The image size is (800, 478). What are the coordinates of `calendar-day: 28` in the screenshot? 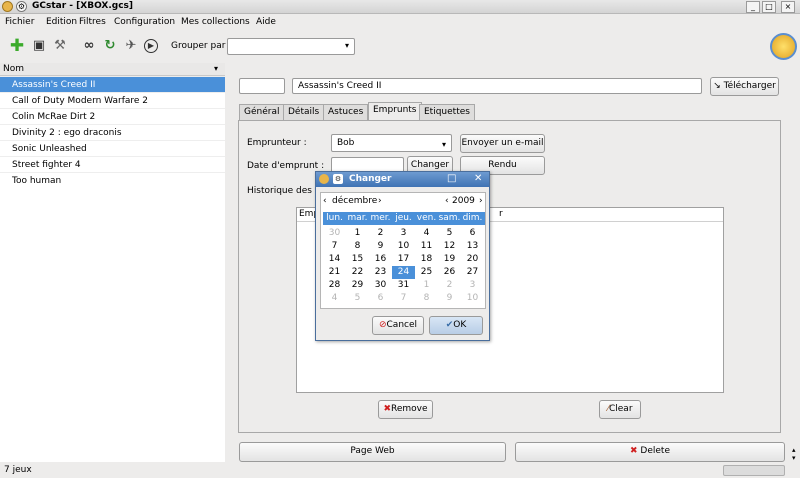 It's located at (334, 285).